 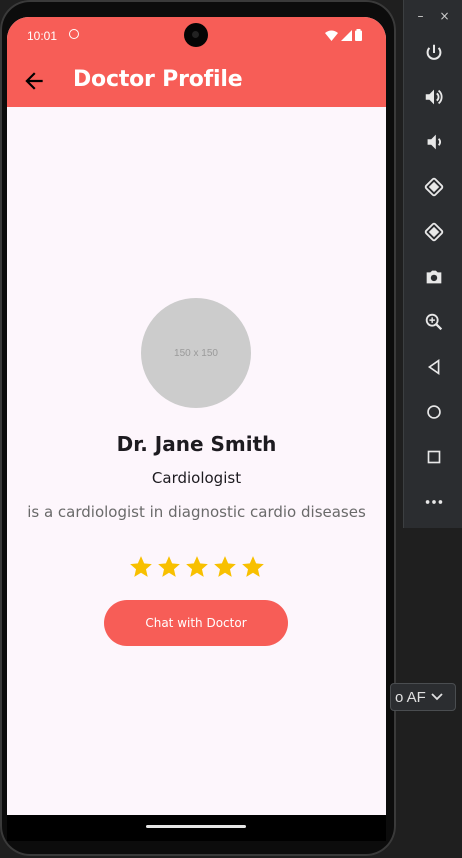 I want to click on home-gesture-handle, so click(x=196, y=826).